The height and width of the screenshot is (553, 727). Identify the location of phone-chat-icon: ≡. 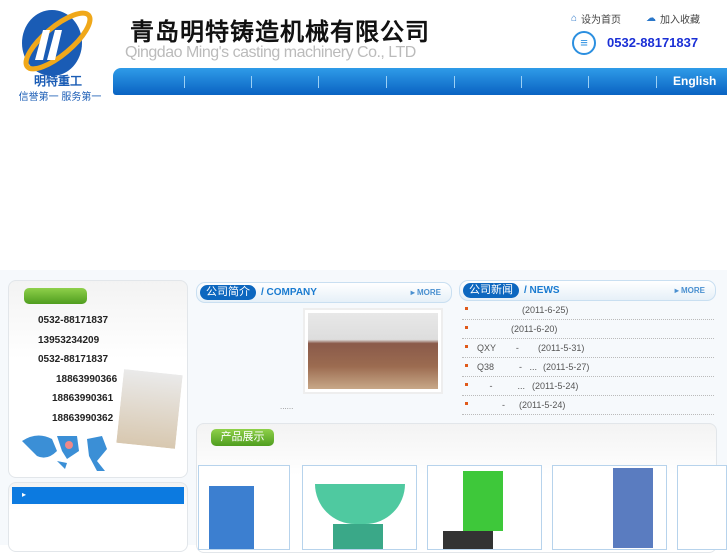
(584, 43).